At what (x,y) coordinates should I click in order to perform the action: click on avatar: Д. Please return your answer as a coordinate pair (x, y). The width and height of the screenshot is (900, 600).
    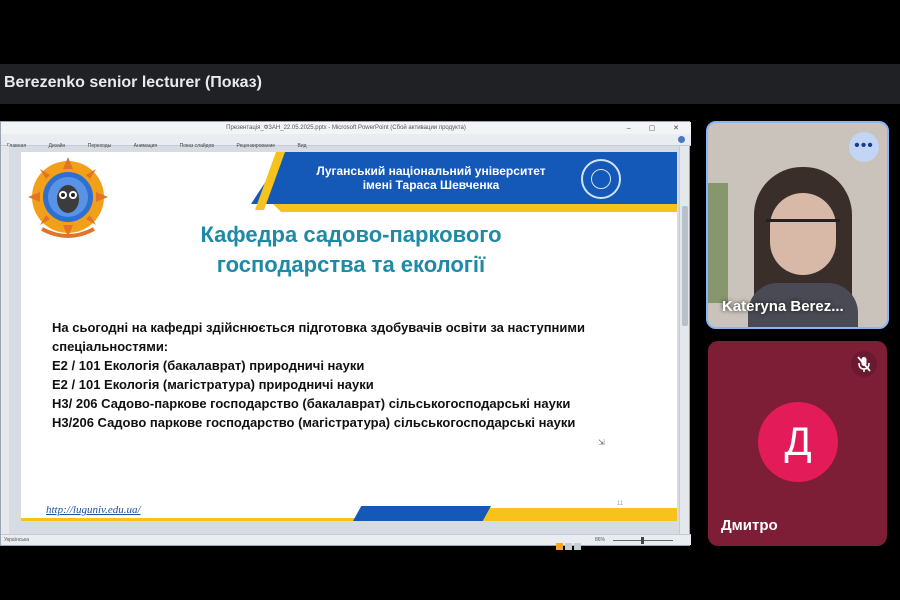
    Looking at the image, I should click on (798, 442).